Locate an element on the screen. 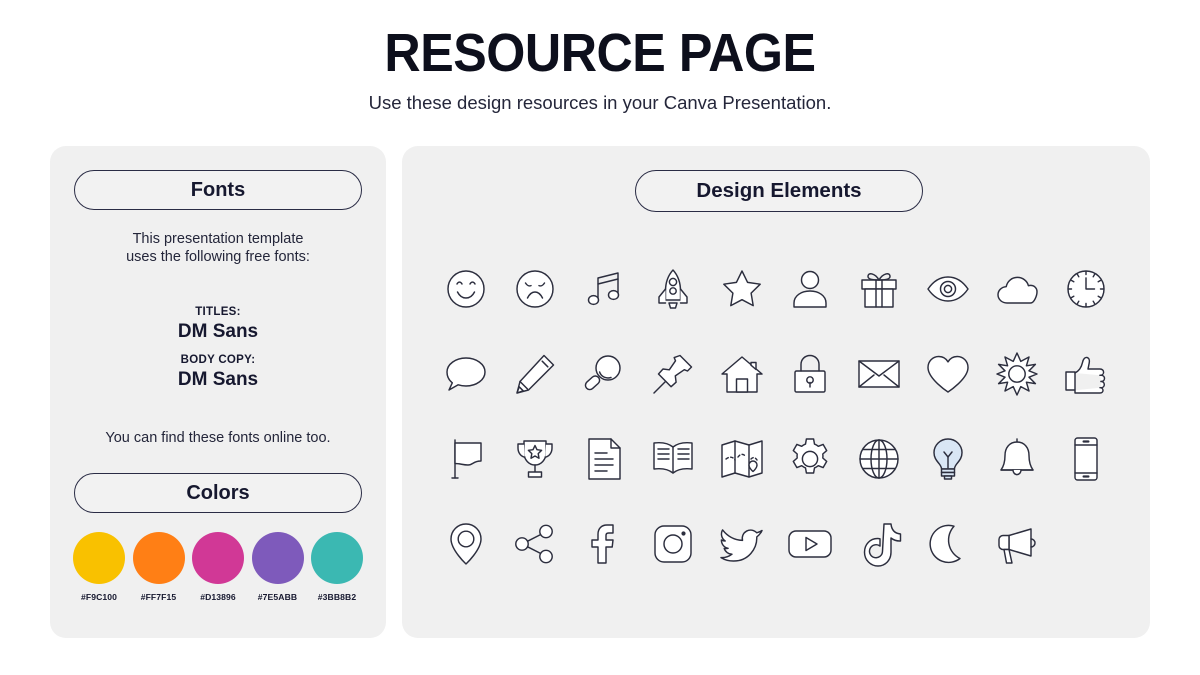  gear-icon is located at coordinates (810, 459).